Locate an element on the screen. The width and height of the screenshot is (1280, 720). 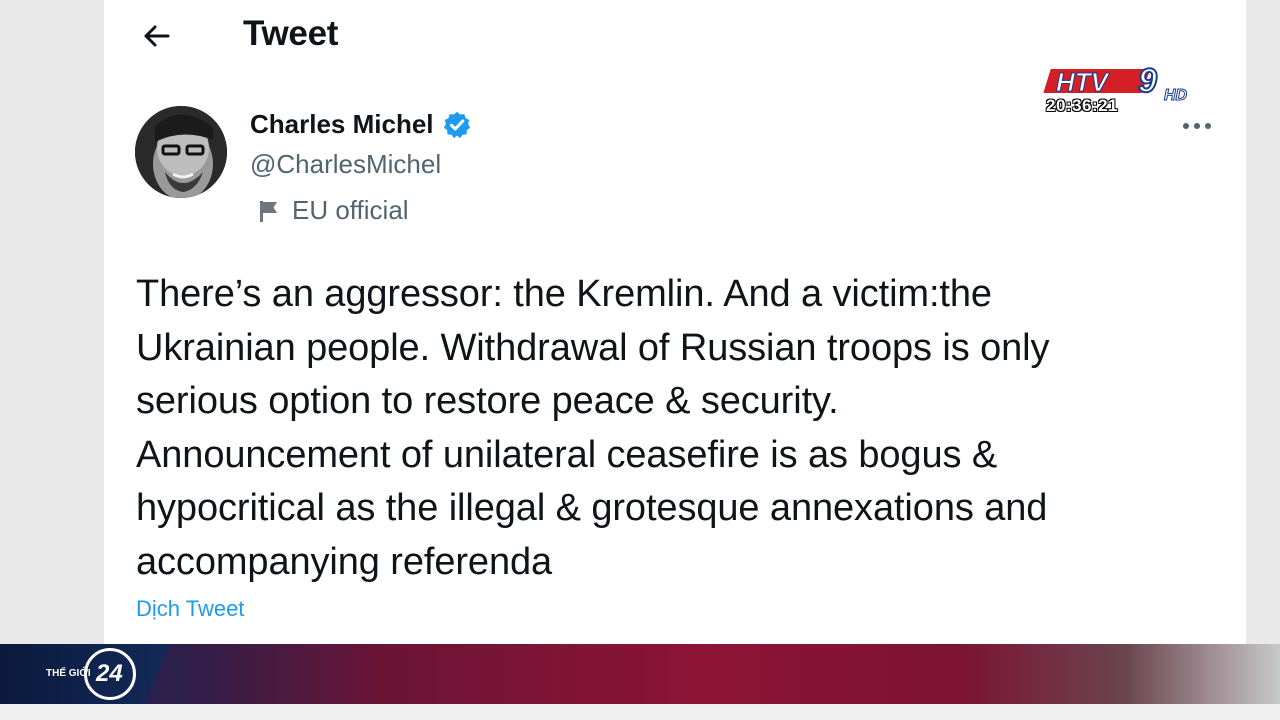
affiliation-label: EU official is located at coordinates (333, 210).